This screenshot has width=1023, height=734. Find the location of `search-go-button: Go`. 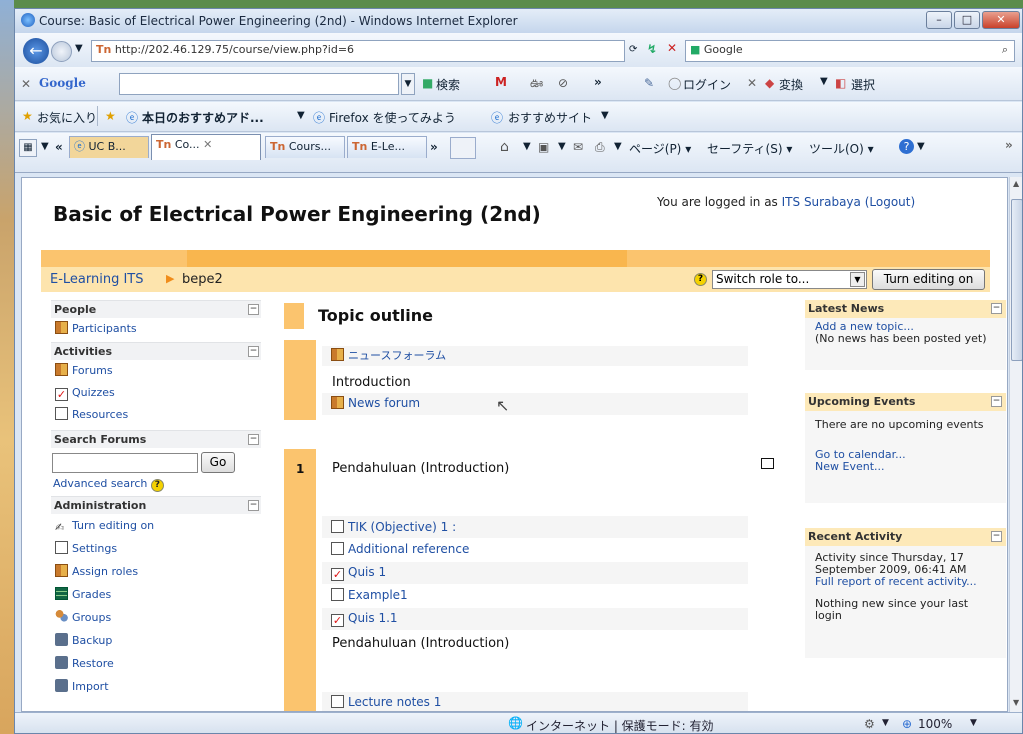

search-go-button: Go is located at coordinates (218, 462).